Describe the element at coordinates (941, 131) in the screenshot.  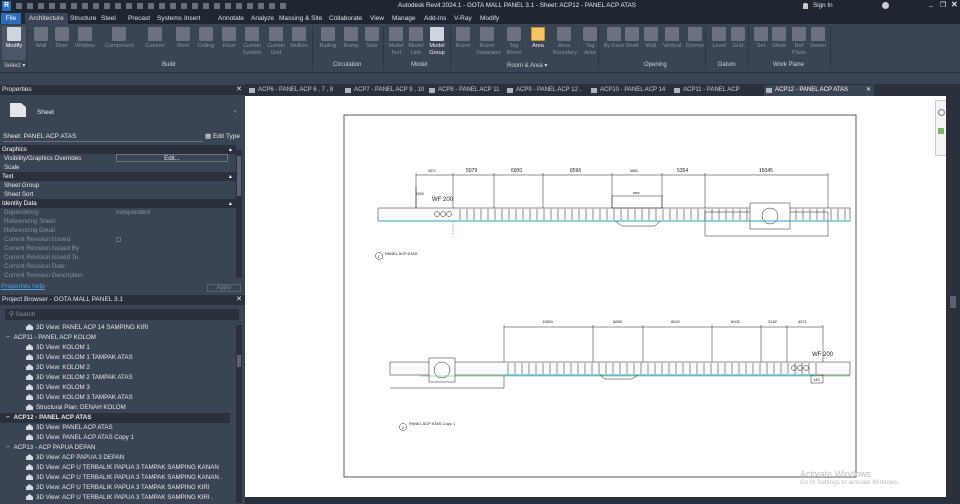
I see `zoom-icon` at that location.